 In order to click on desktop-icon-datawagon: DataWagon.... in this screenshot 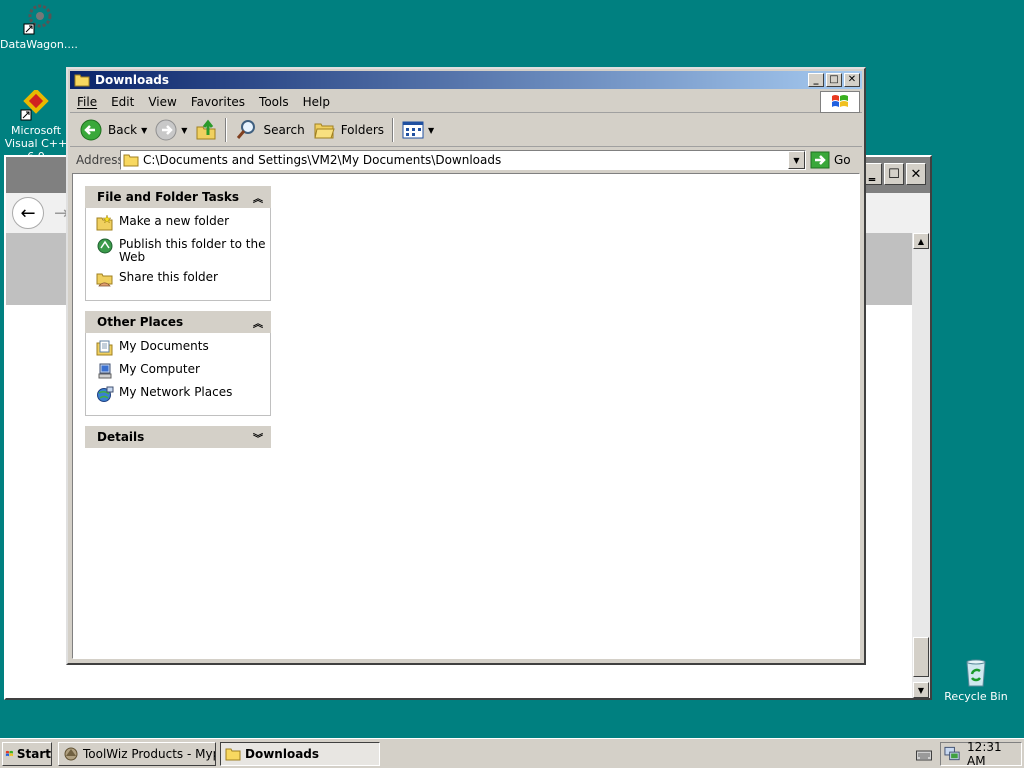, I will do `click(39, 27)`.